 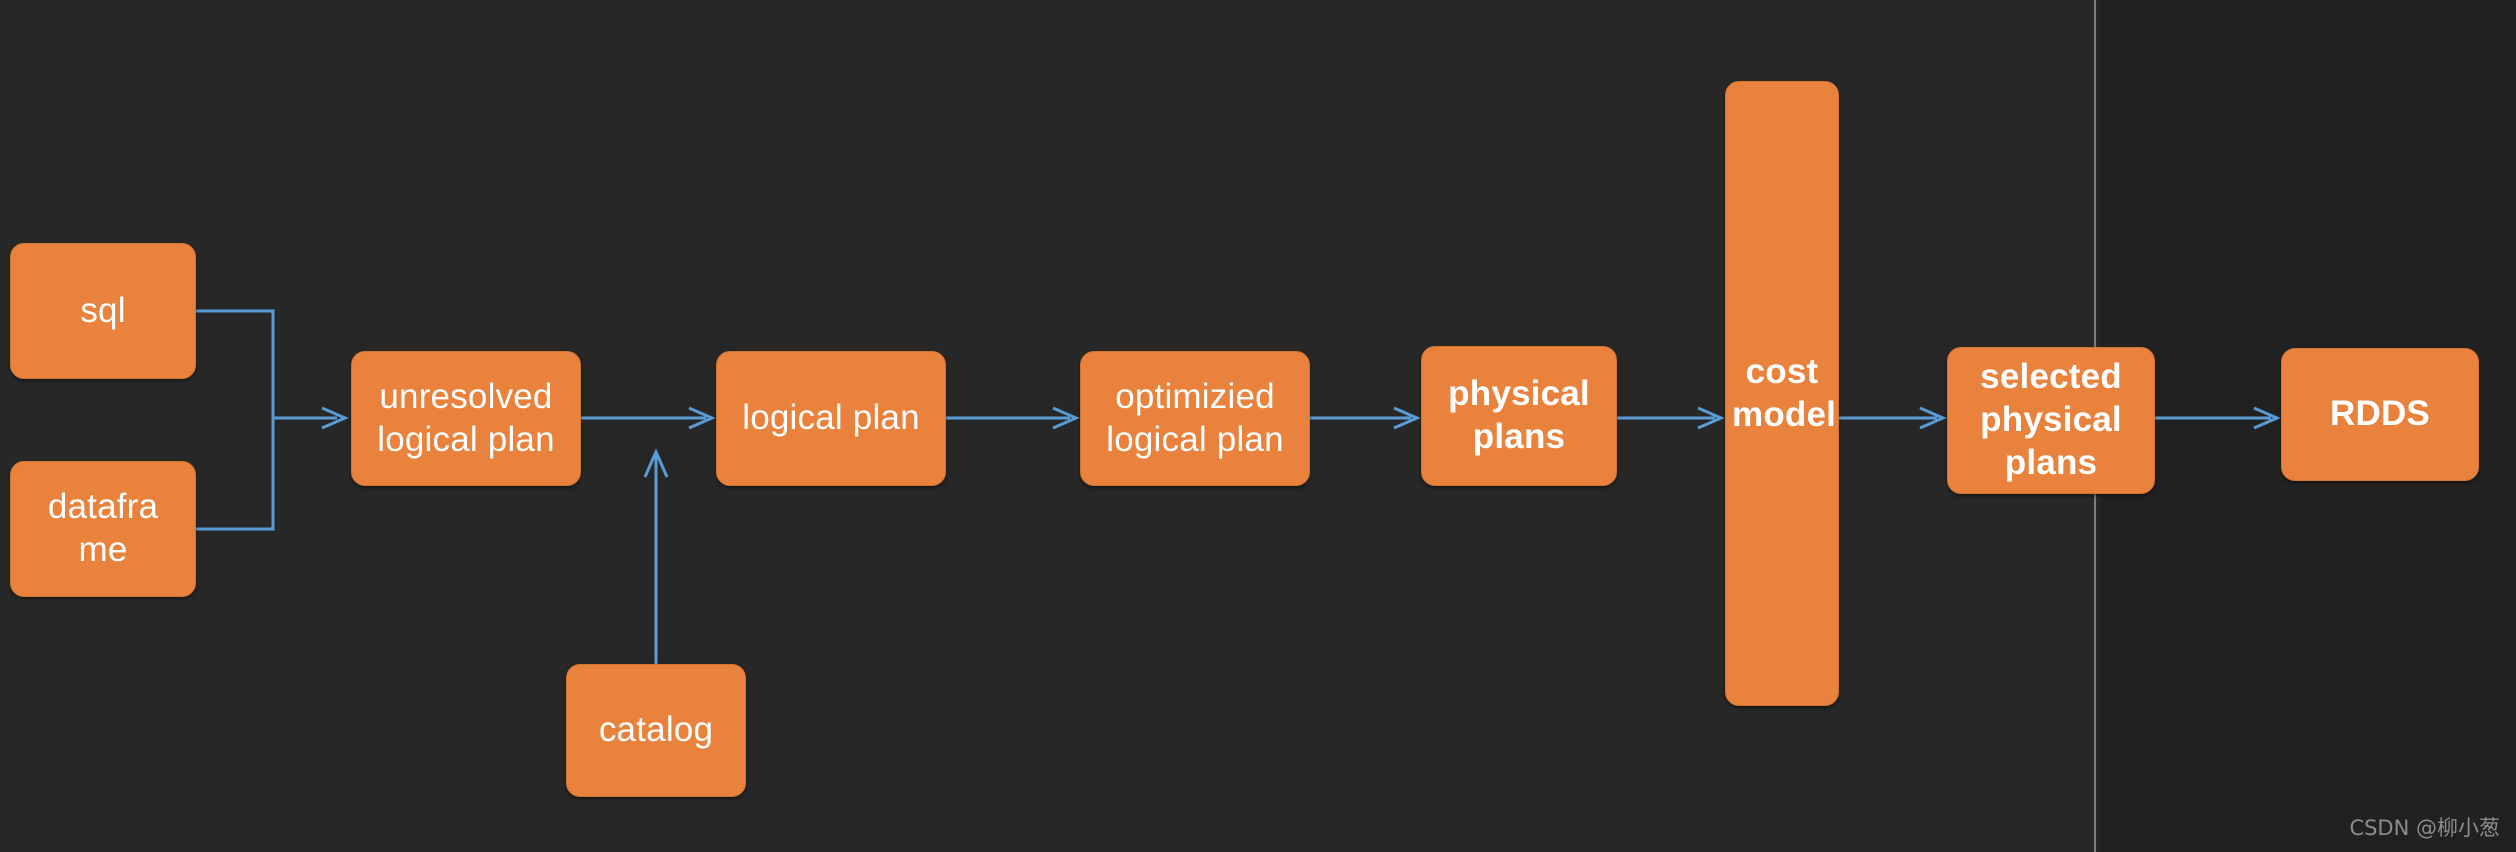 I want to click on node-unresolved-logical-plan: unresolved logical plan, so click(x=466, y=418).